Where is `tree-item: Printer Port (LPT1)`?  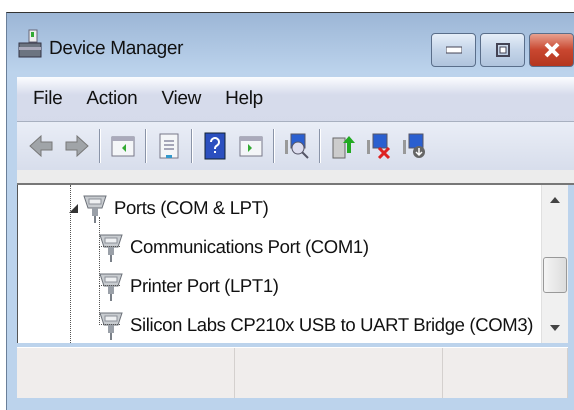 tree-item: Printer Port (LPT1) is located at coordinates (204, 285).